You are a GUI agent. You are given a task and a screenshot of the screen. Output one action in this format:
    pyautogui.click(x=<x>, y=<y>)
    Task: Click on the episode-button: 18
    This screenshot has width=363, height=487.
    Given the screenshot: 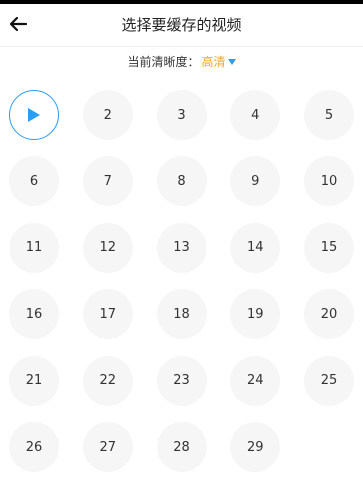 What is the action you would take?
    pyautogui.click(x=181, y=314)
    